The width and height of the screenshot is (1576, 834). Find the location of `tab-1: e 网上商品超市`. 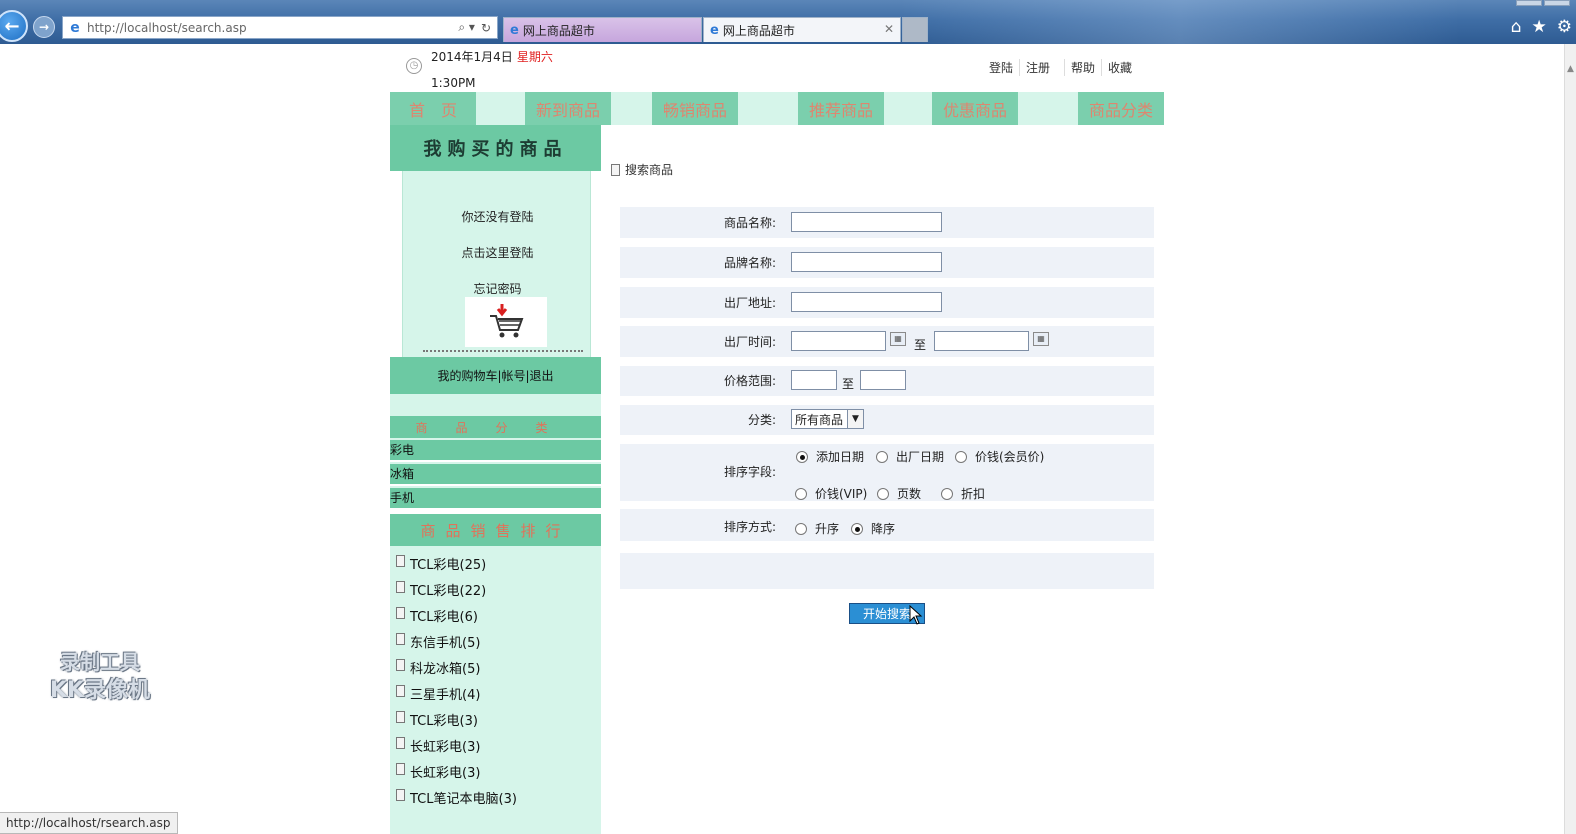

tab-1: e 网上商品超市 is located at coordinates (602, 29).